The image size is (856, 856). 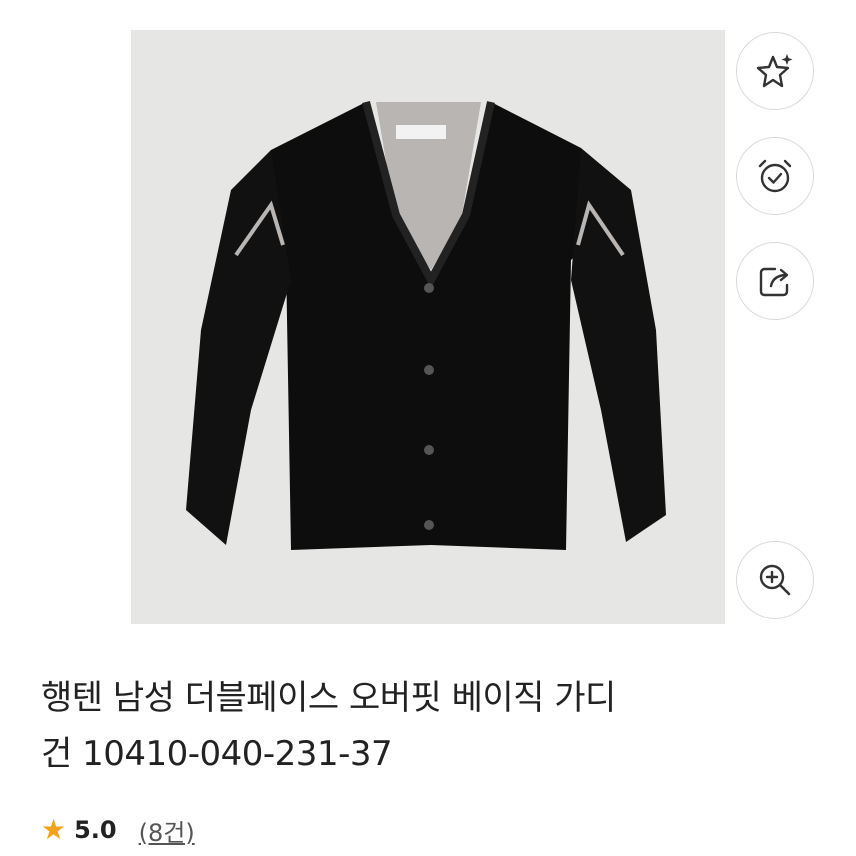 I want to click on review-count-link: (8건), so click(x=167, y=830).